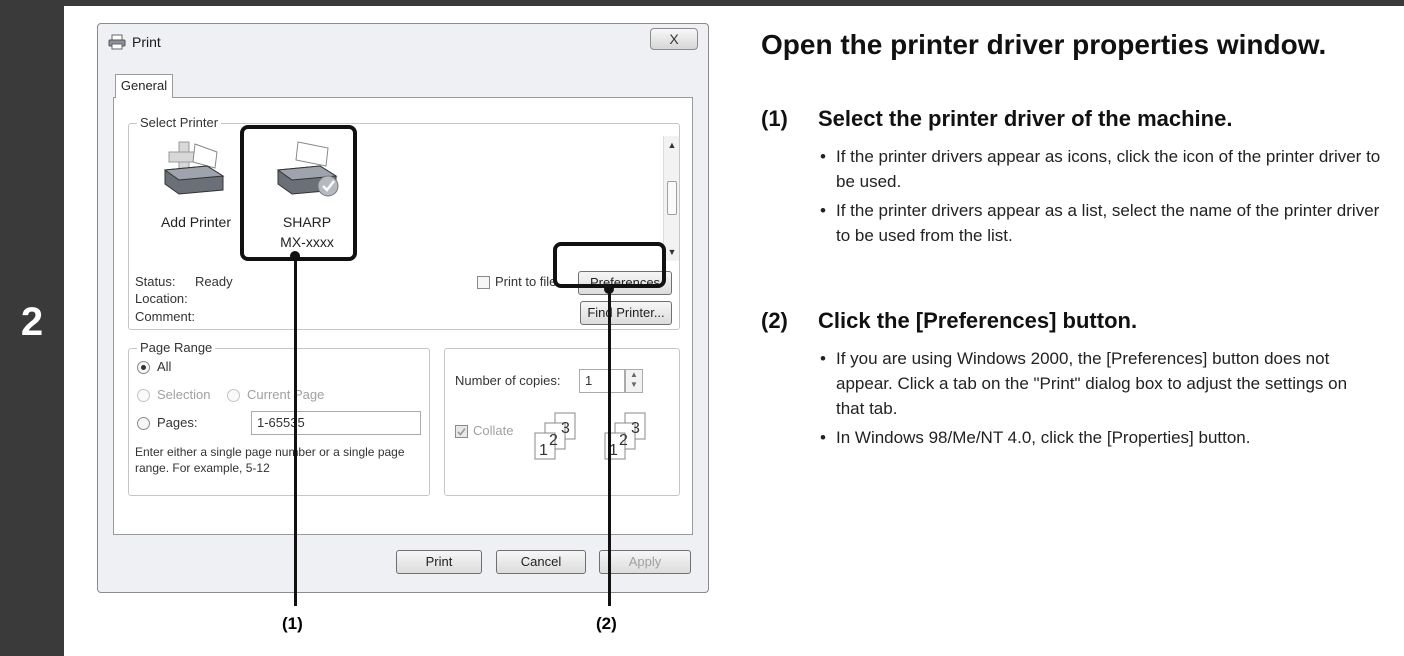  I want to click on cancel-button: Cancel, so click(541, 562).